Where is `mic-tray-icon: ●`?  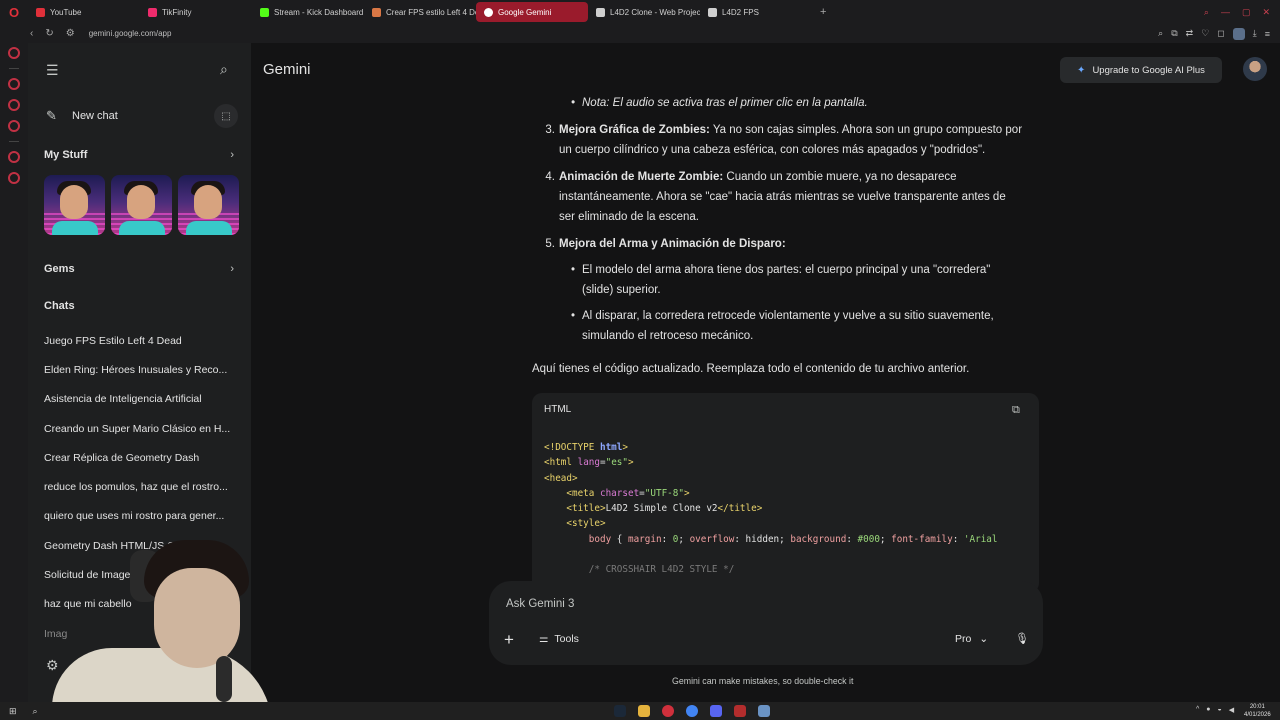
mic-tray-icon: ● is located at coordinates (1208, 710).